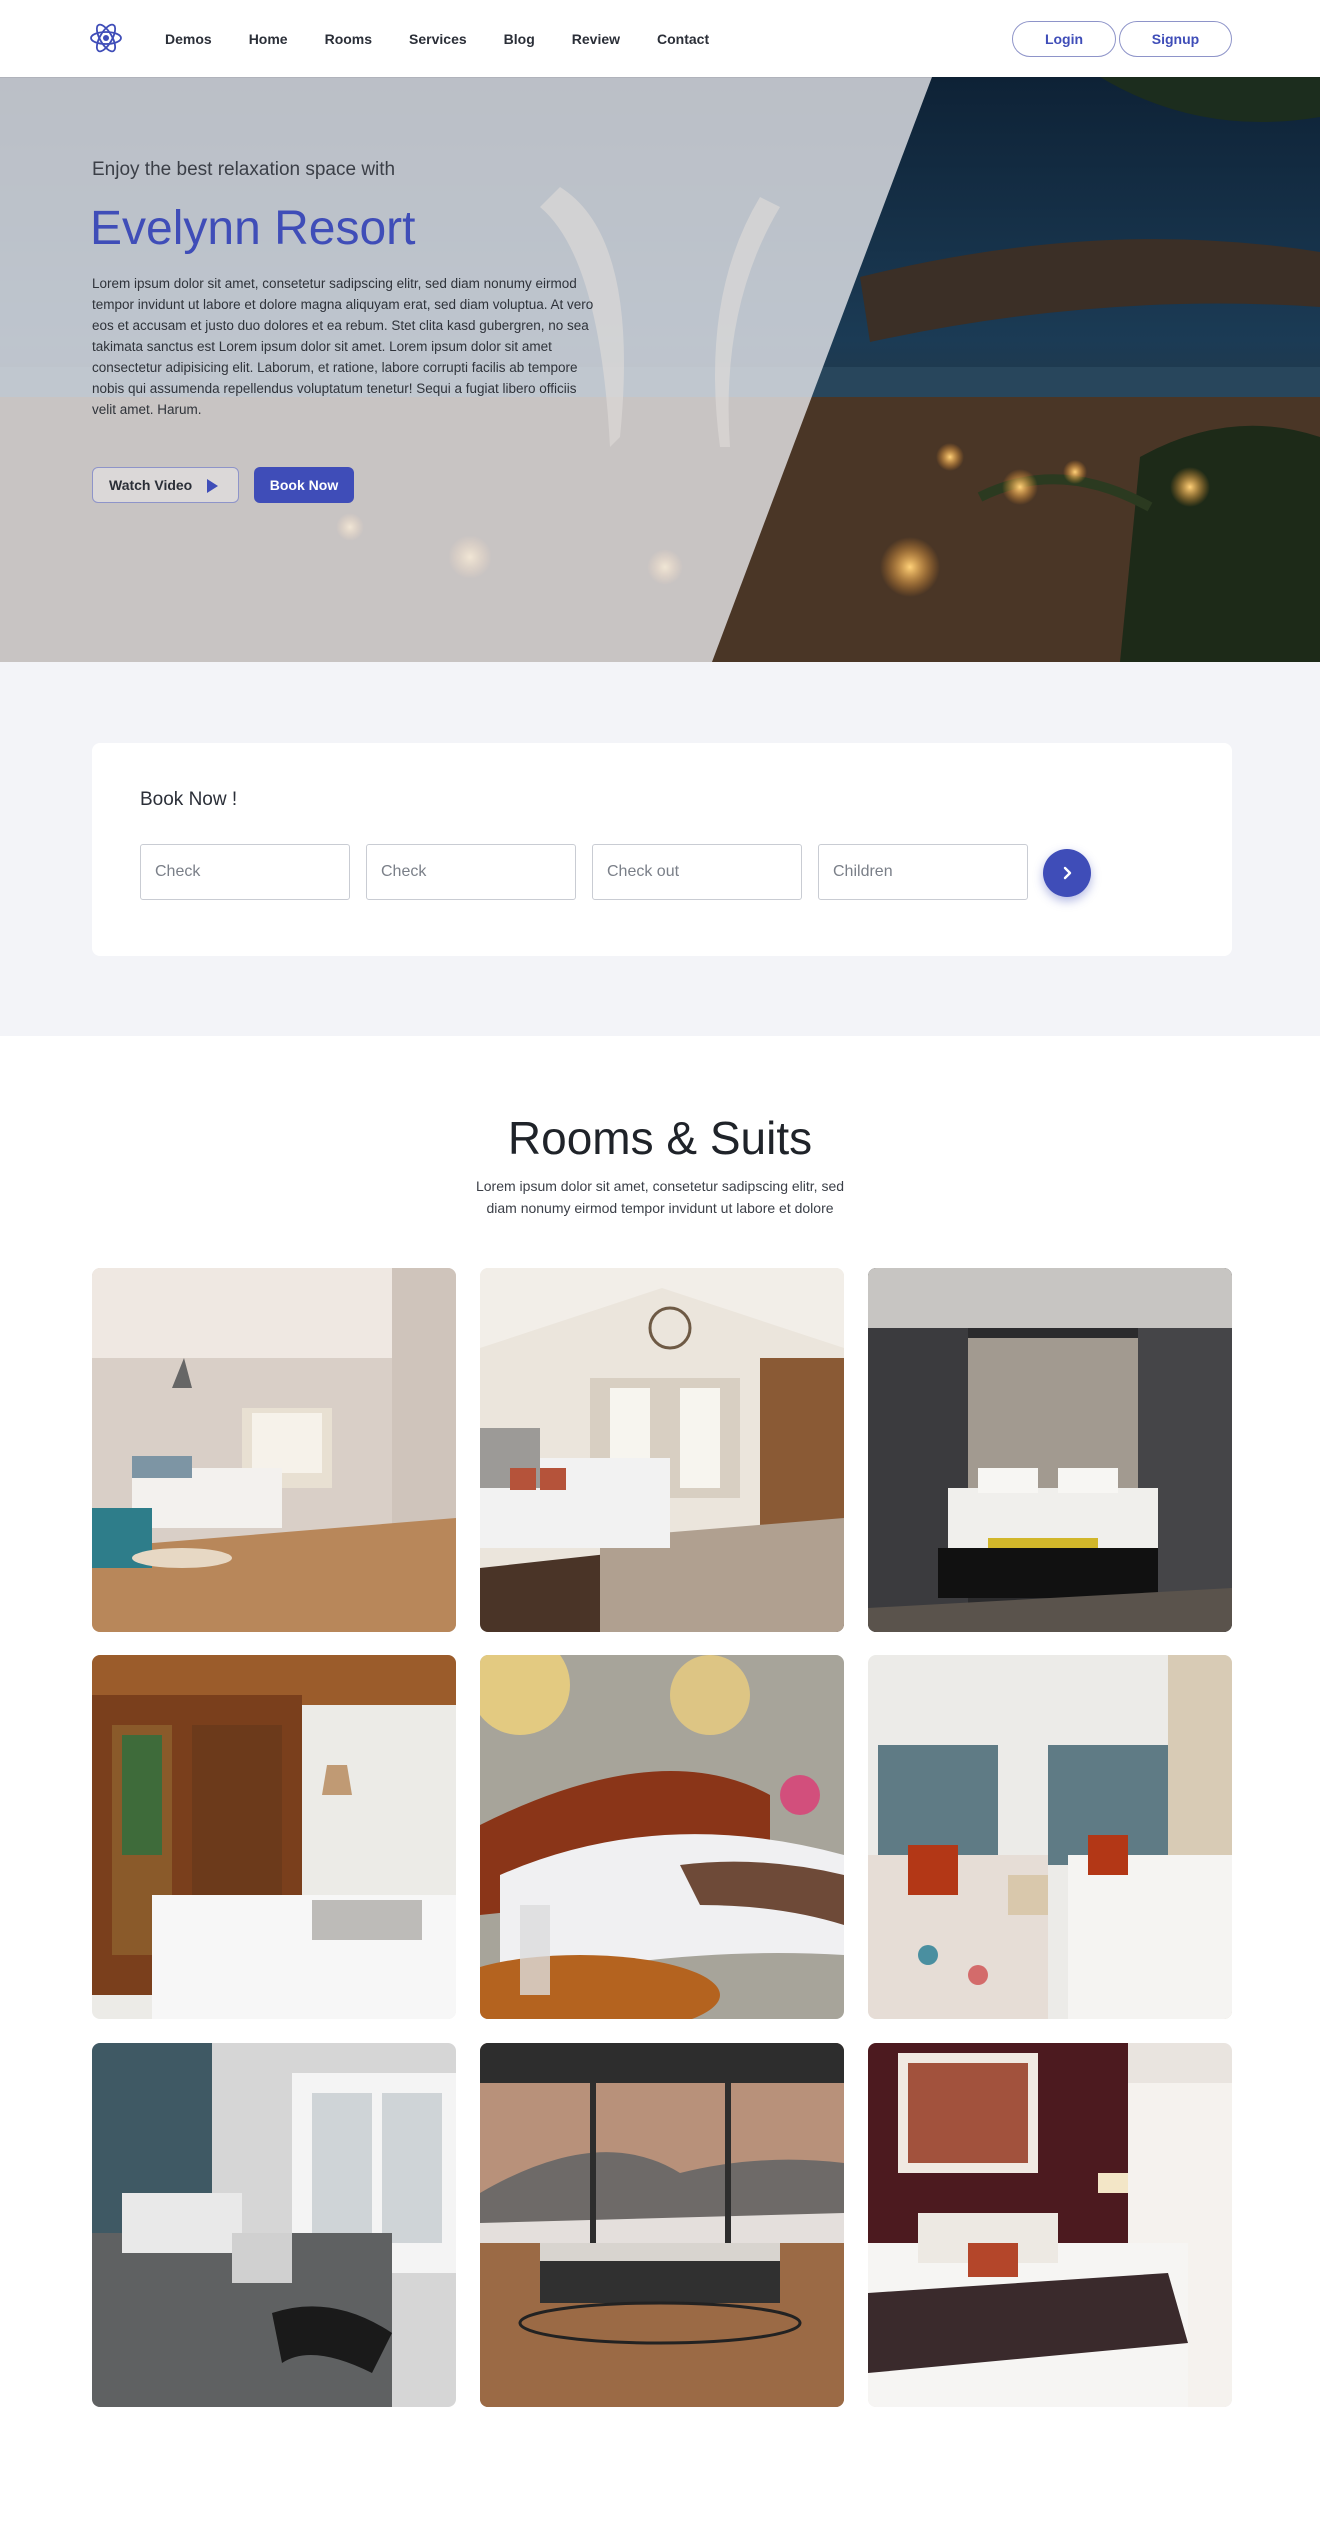  What do you see at coordinates (304, 485) in the screenshot?
I see `hero-book-now-button: Book Now` at bounding box center [304, 485].